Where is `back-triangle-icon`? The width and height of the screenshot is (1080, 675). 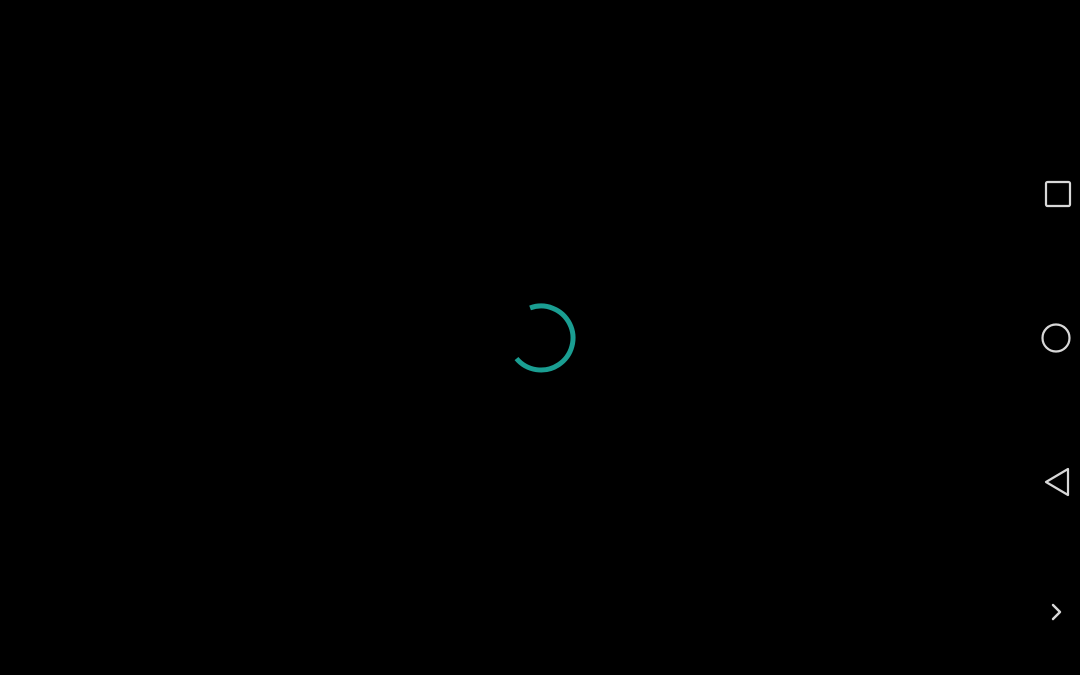
back-triangle-icon is located at coordinates (1057, 482).